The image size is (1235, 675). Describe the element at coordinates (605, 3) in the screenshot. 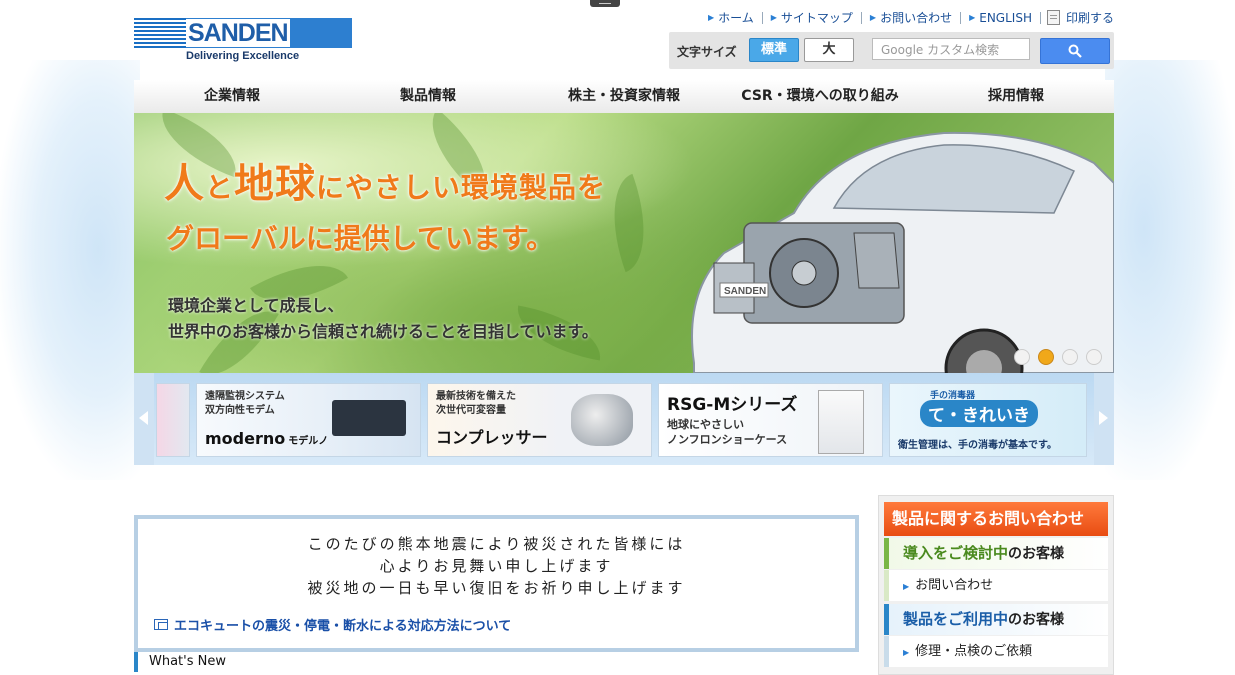

I see `menu-handle-icon` at that location.